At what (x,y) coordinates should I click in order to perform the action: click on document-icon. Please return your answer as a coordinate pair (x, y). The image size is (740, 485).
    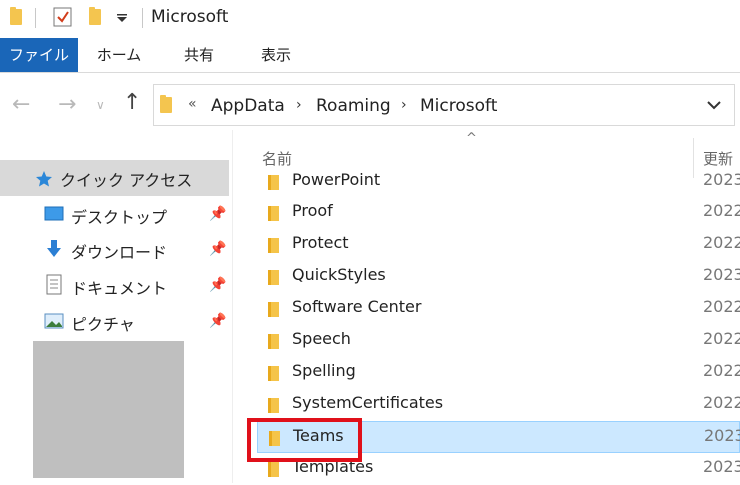
    Looking at the image, I should click on (54, 284).